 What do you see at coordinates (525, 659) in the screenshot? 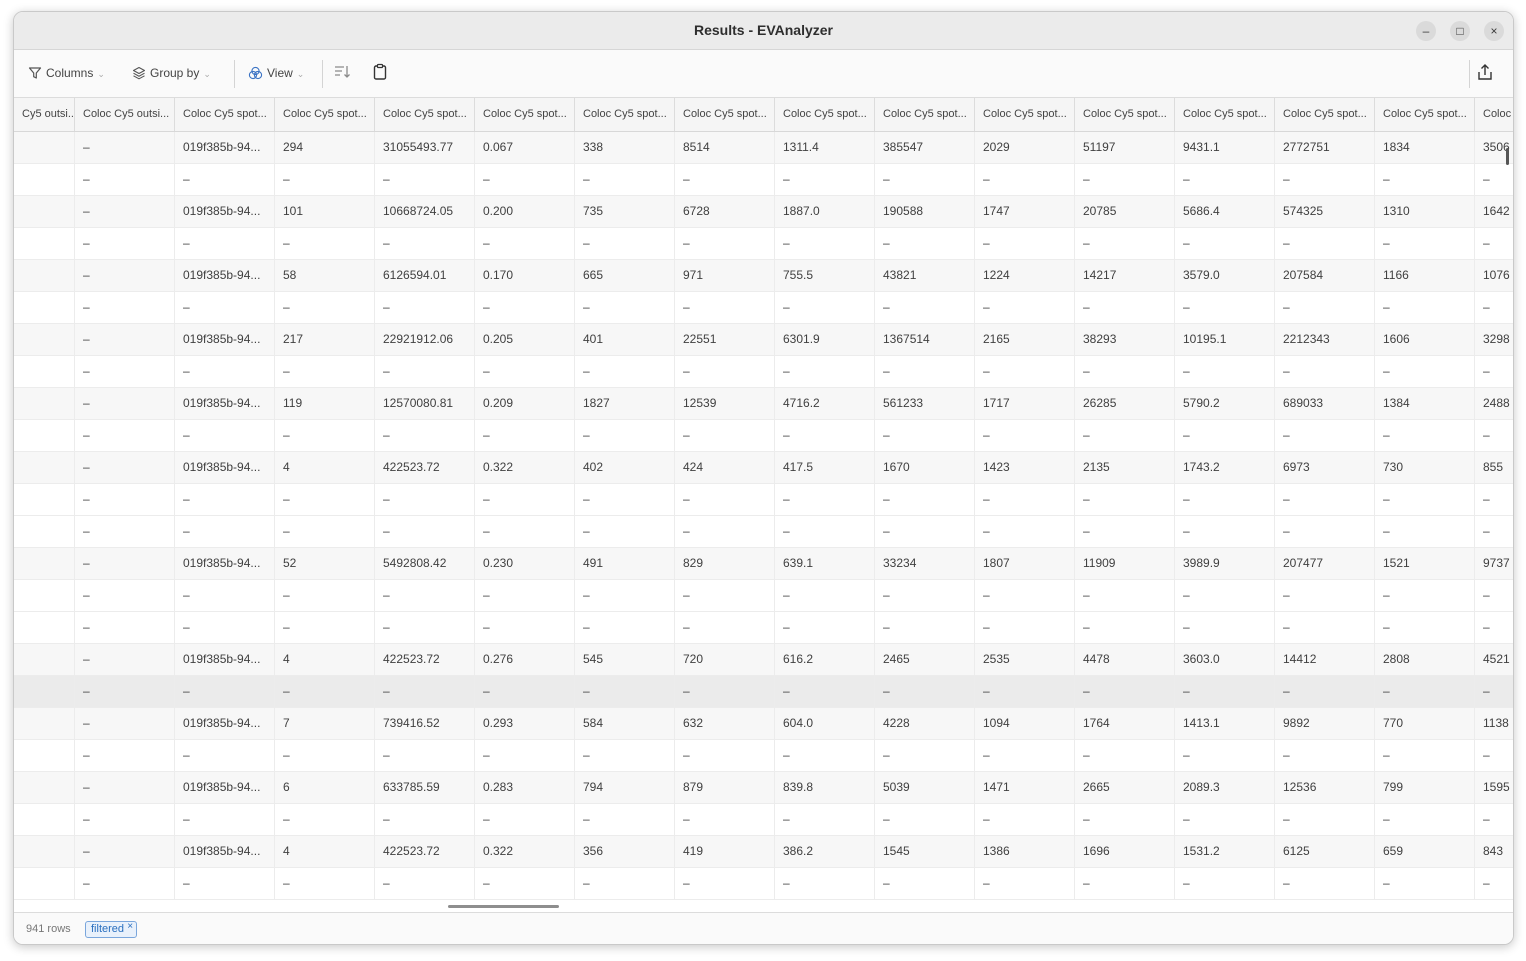
I see `table-cell: 0.276` at bounding box center [525, 659].